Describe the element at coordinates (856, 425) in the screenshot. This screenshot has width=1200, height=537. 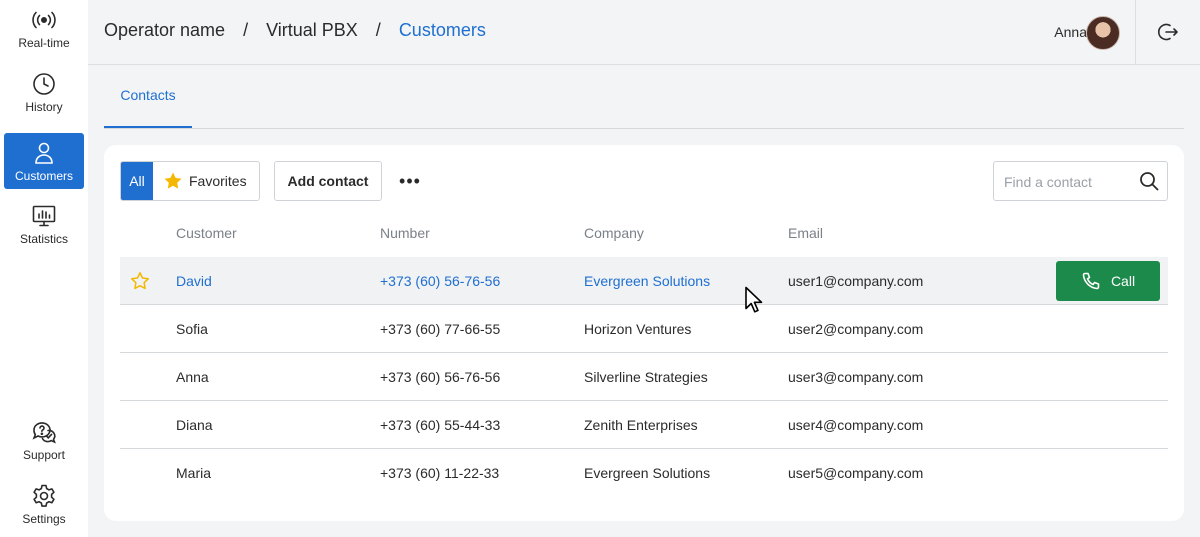
I see `email-address: user4@company.com` at that location.